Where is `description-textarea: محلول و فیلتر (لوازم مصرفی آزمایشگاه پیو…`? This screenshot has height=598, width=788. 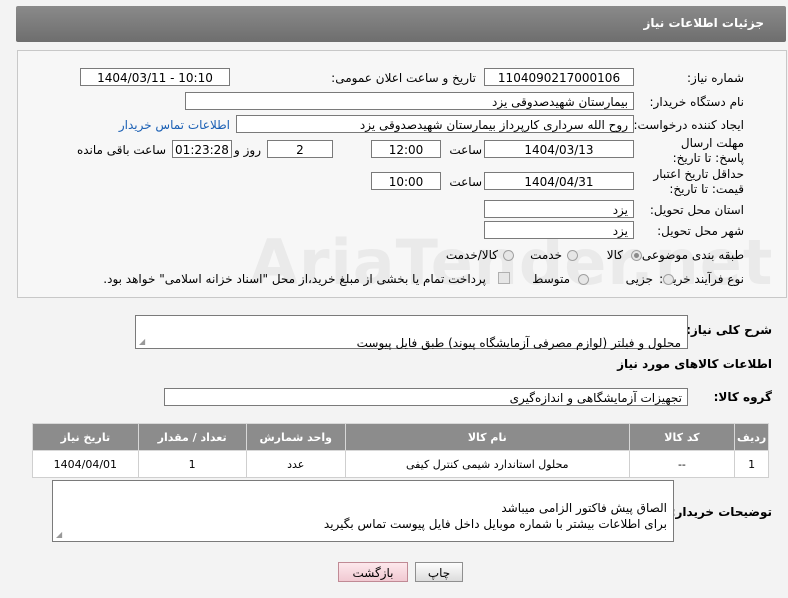 description-textarea: محلول و فیلتر (لوازم مصرفی آزمایشگاه پیو… is located at coordinates (411, 332).